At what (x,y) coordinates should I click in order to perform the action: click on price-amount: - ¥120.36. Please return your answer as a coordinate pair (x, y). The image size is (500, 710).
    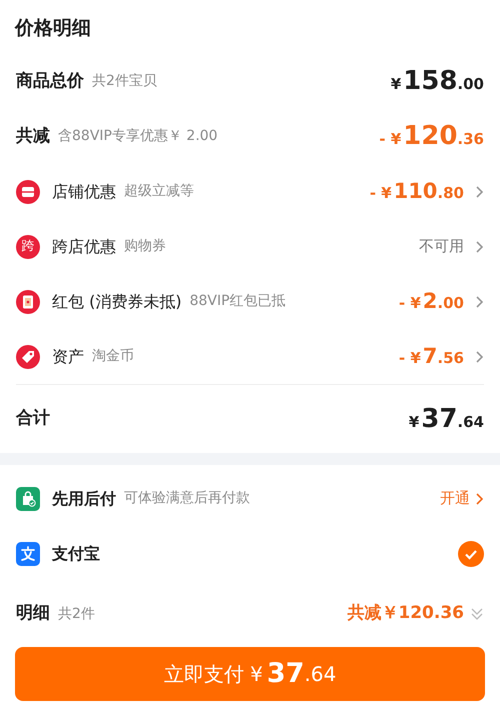
    Looking at the image, I should click on (431, 136).